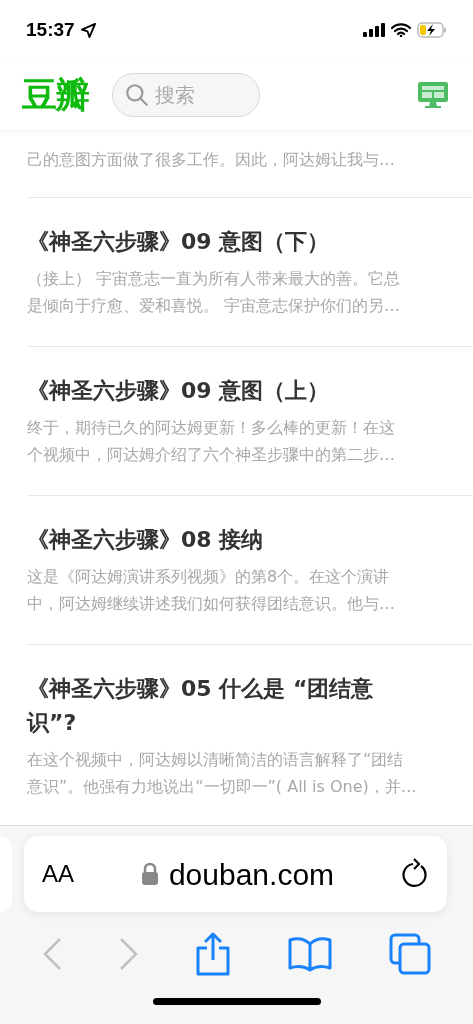  What do you see at coordinates (50, 29) in the screenshot?
I see `status-time: 15:37` at bounding box center [50, 29].